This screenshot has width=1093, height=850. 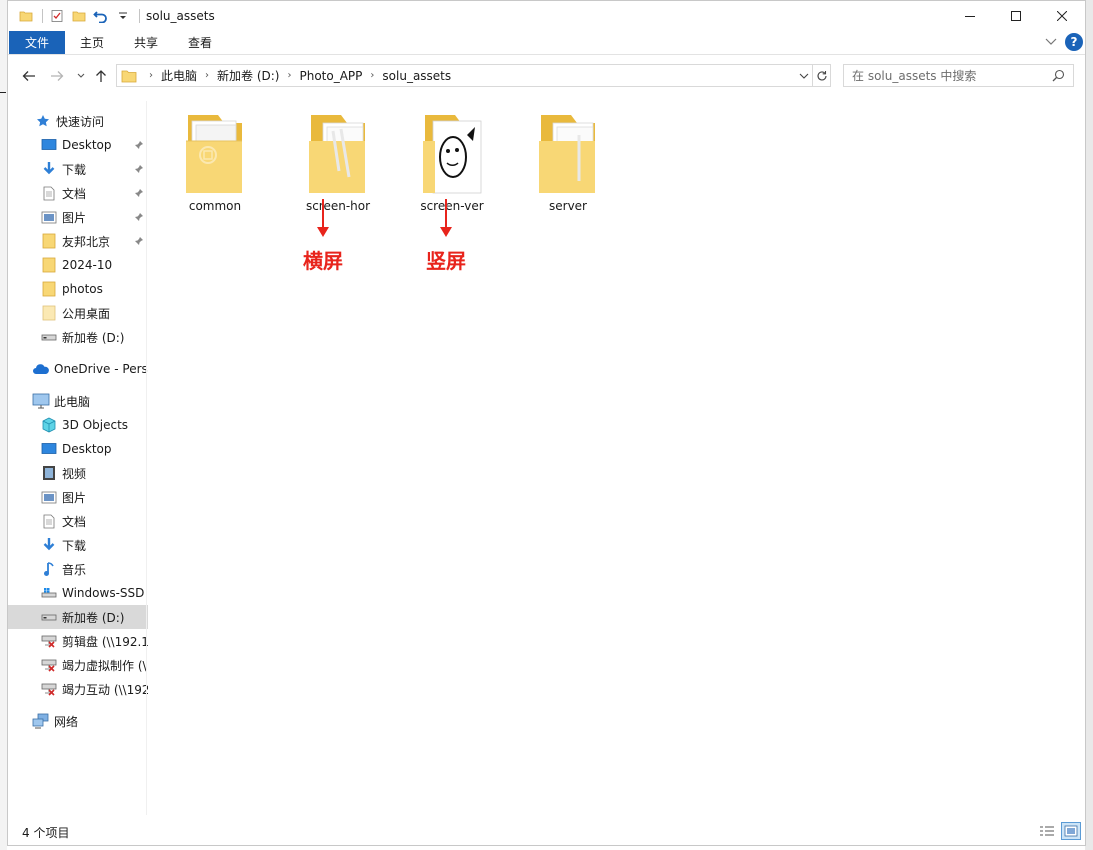 What do you see at coordinates (803, 75) in the screenshot?
I see `chevron-down-icon` at bounding box center [803, 75].